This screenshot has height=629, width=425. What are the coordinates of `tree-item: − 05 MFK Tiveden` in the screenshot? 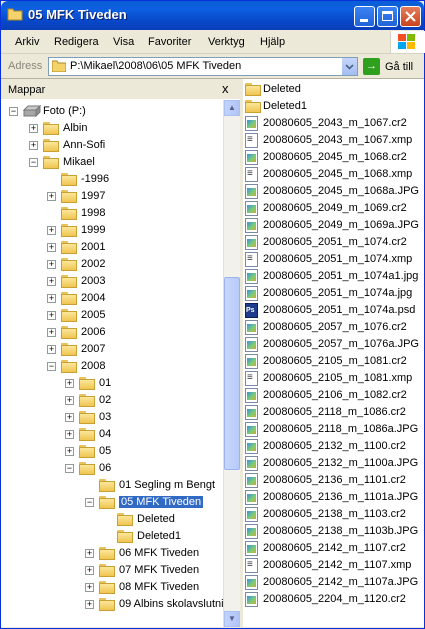 It's located at (112, 502).